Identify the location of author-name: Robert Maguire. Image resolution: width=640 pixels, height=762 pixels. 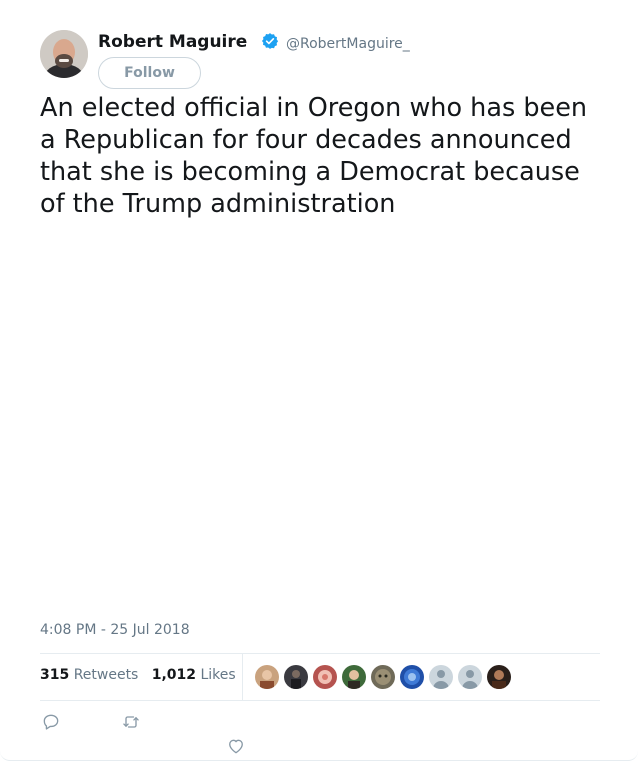
(172, 42).